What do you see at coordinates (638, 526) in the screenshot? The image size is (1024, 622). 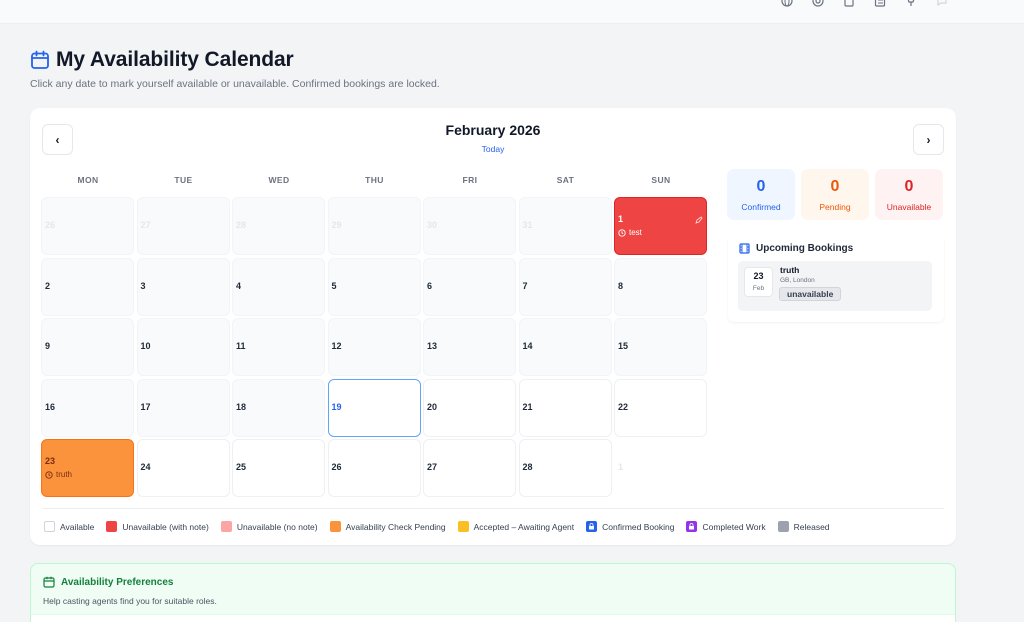 I see `legend-label: Confirmed Booking` at bounding box center [638, 526].